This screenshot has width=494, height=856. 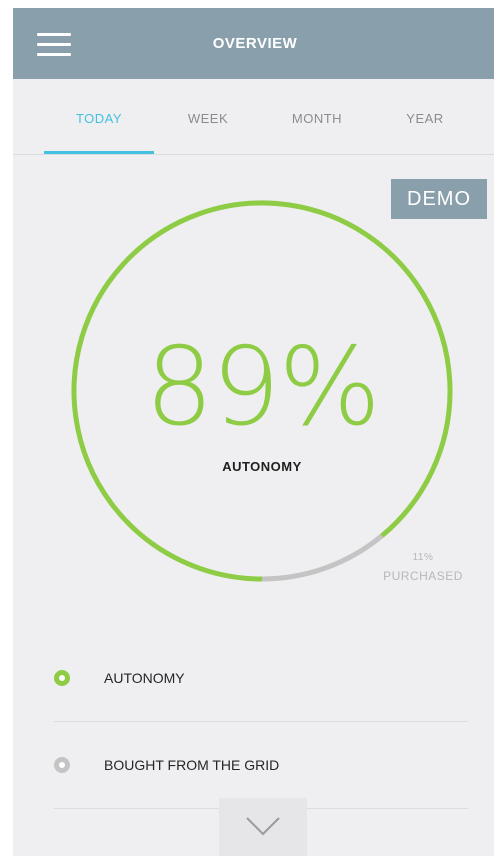 I want to click on legend-item-autonomy: AUTONOMY, so click(x=261, y=678).